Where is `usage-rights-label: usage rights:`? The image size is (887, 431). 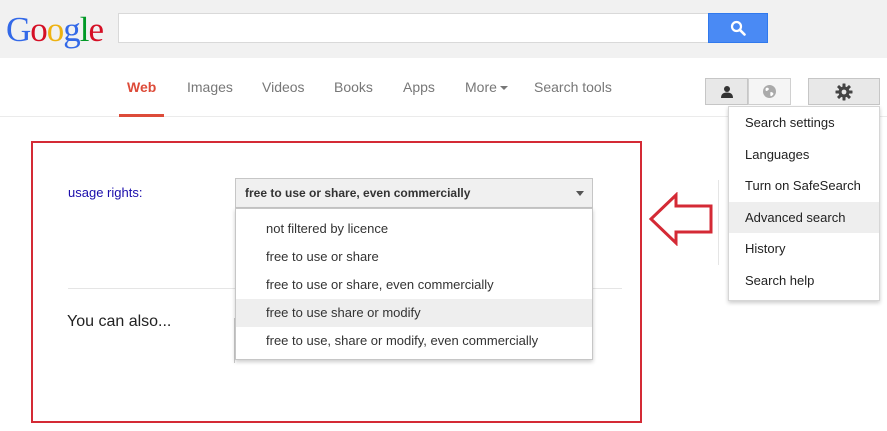
usage-rights-label: usage rights: is located at coordinates (105, 192).